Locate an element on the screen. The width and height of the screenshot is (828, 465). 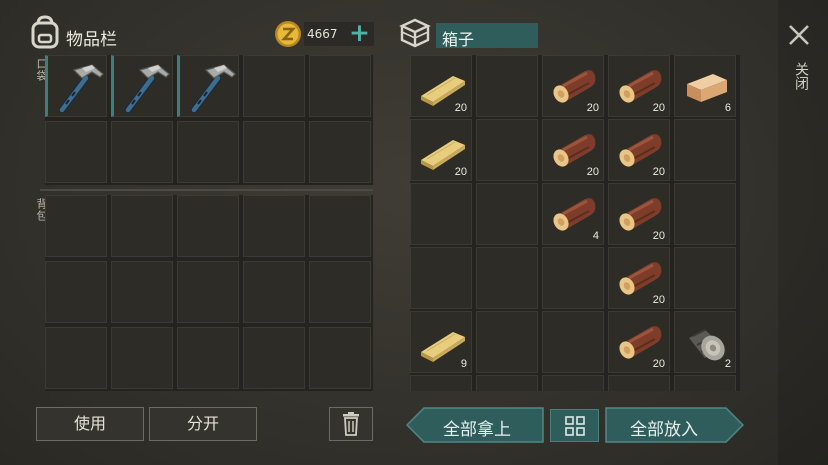
divider is located at coordinates (206, 190).